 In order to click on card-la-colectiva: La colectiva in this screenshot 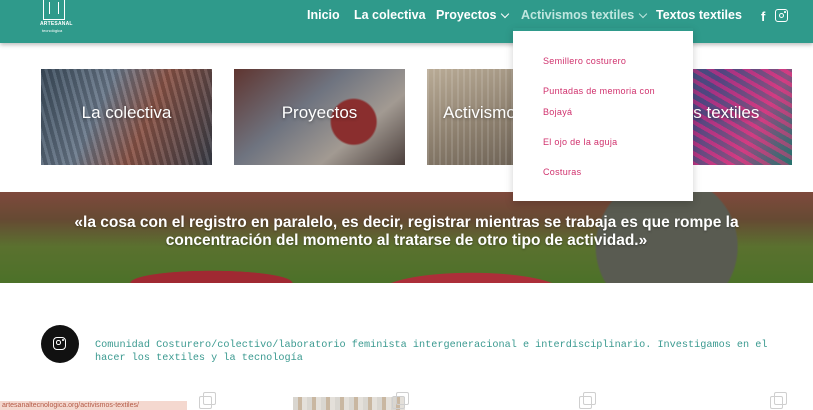, I will do `click(126, 117)`.